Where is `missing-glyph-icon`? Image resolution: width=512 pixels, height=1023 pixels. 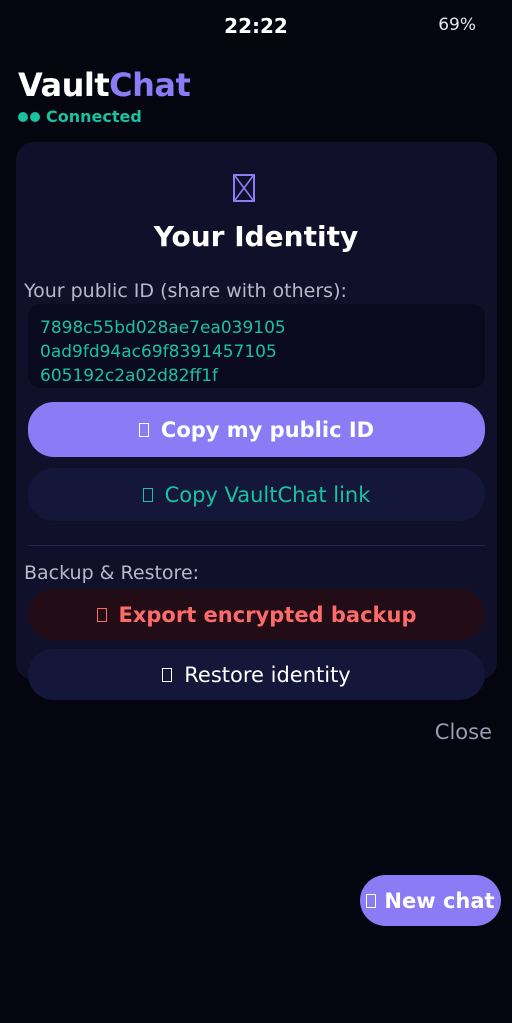 missing-glyph-icon is located at coordinates (244, 188).